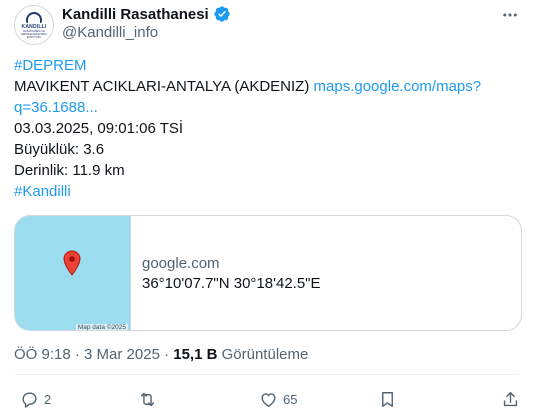 This screenshot has height=419, width=533. I want to click on more-options-icon, so click(510, 15).